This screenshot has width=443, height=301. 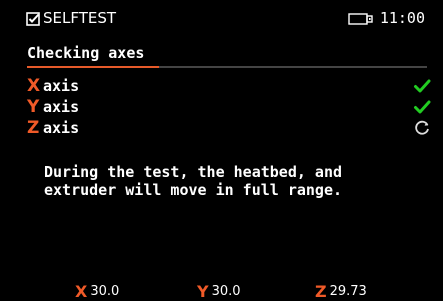 I want to click on axis-letter: Y, so click(x=33, y=107).